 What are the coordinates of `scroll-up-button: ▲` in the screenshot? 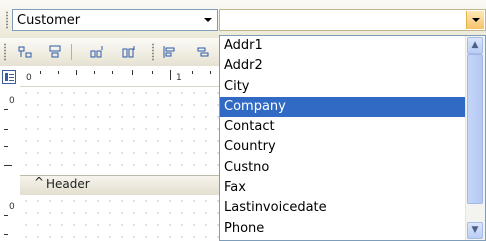 It's located at (475, 45).